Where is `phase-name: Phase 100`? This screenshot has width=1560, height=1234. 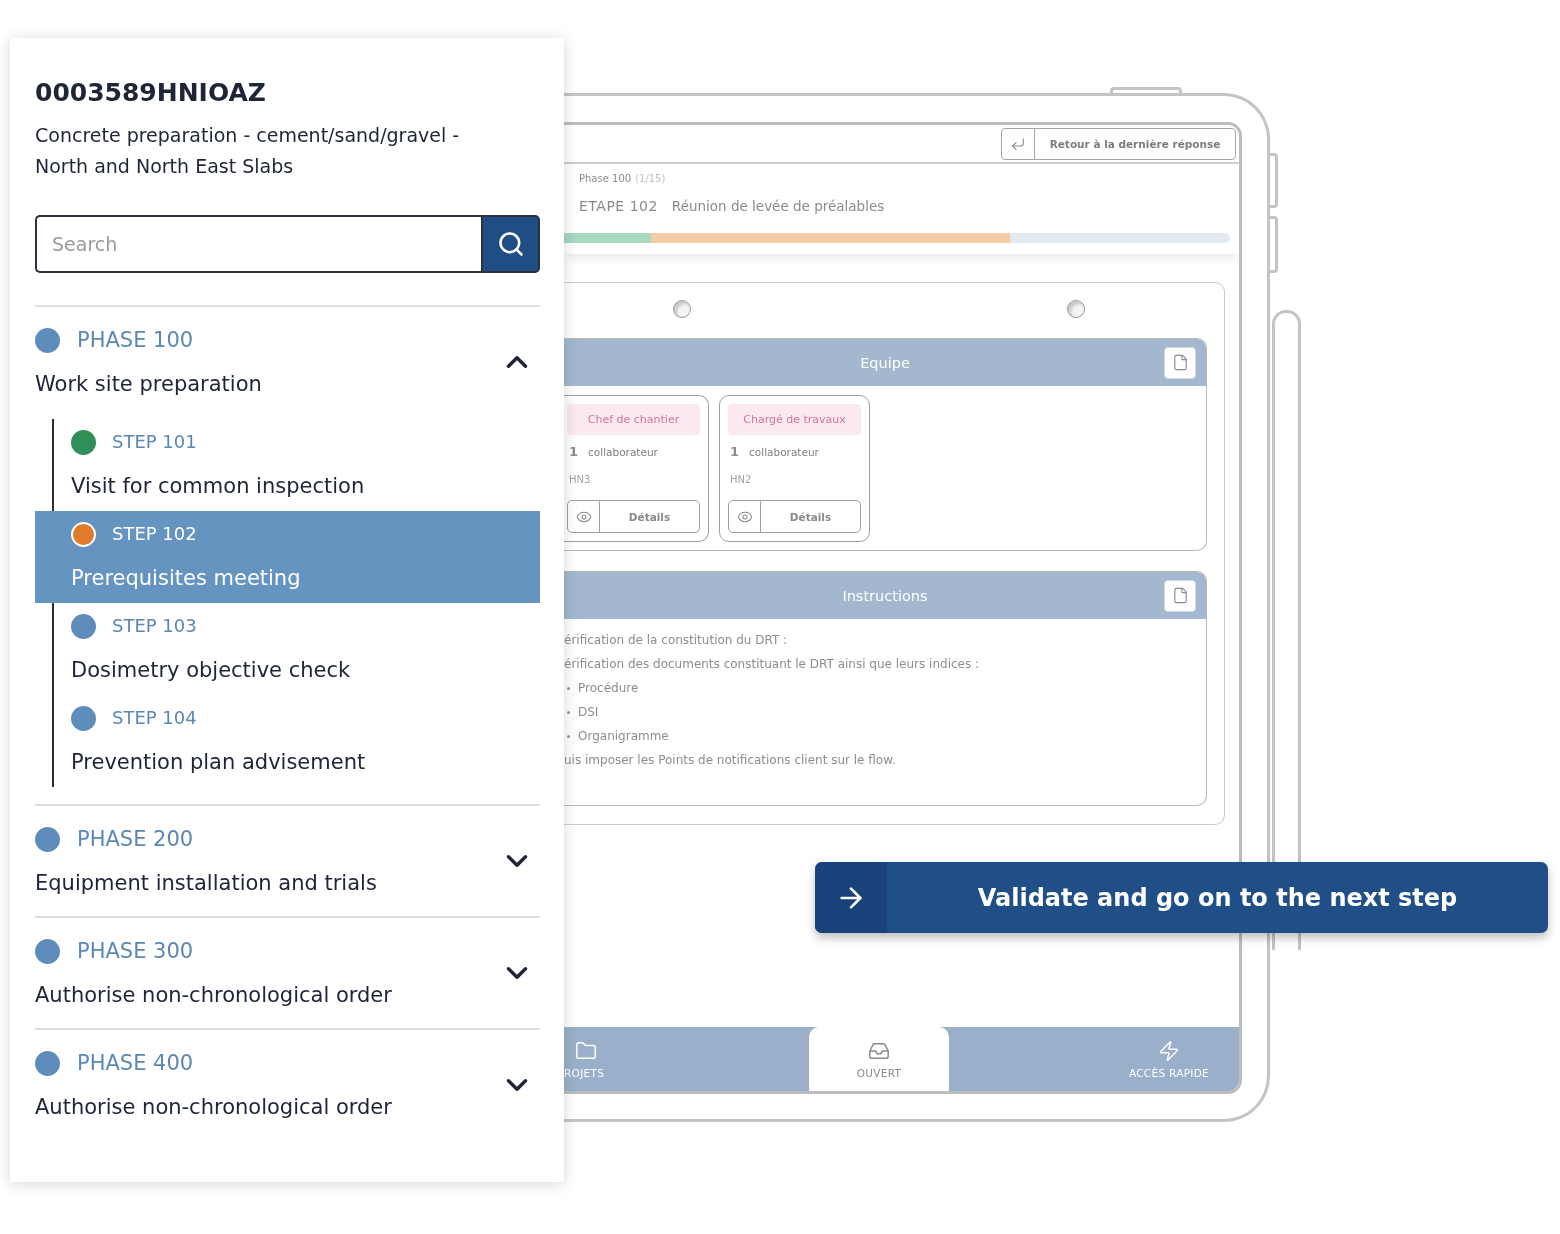 phase-name: Phase 100 is located at coordinates (605, 179).